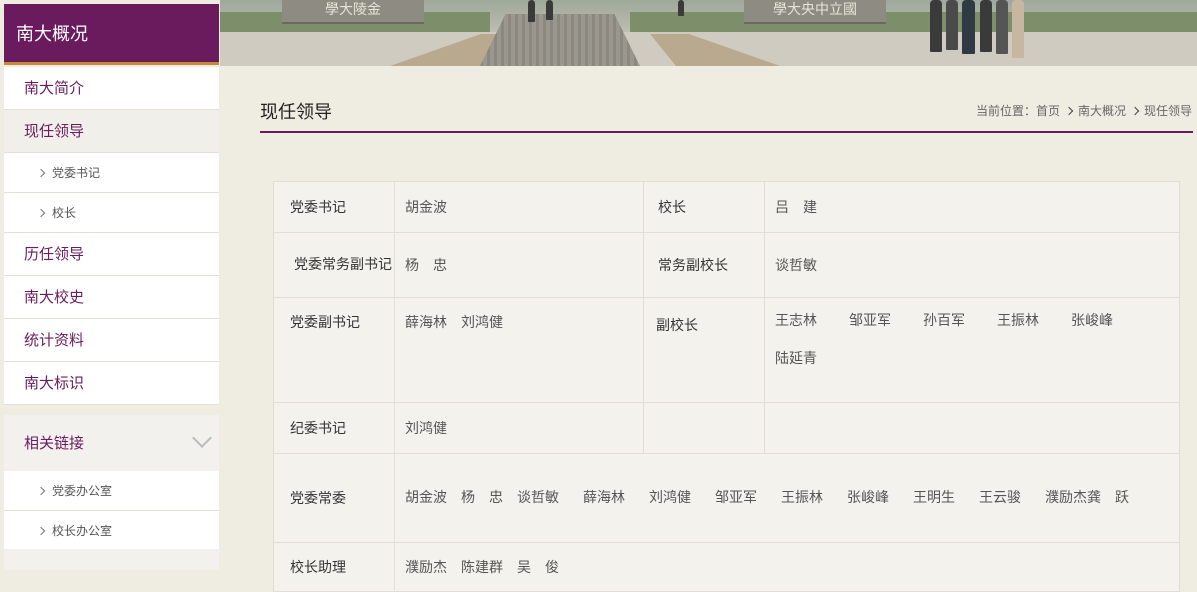 The image size is (1197, 592). What do you see at coordinates (913, 23) in the screenshot?
I see `lawn-right` at bounding box center [913, 23].